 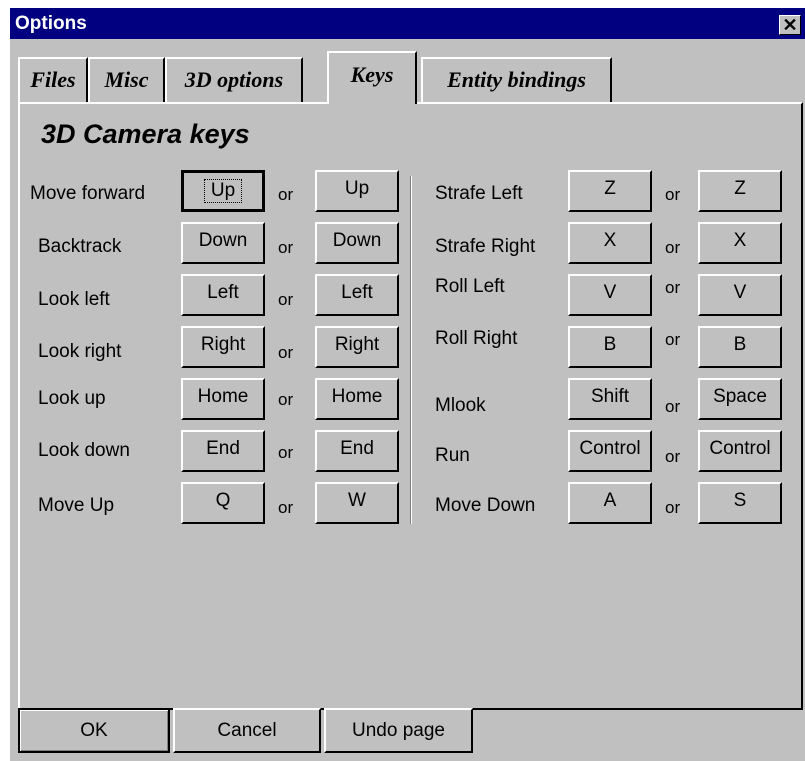 What do you see at coordinates (357, 503) in the screenshot?
I see `key-move-up-secondary: W` at bounding box center [357, 503].